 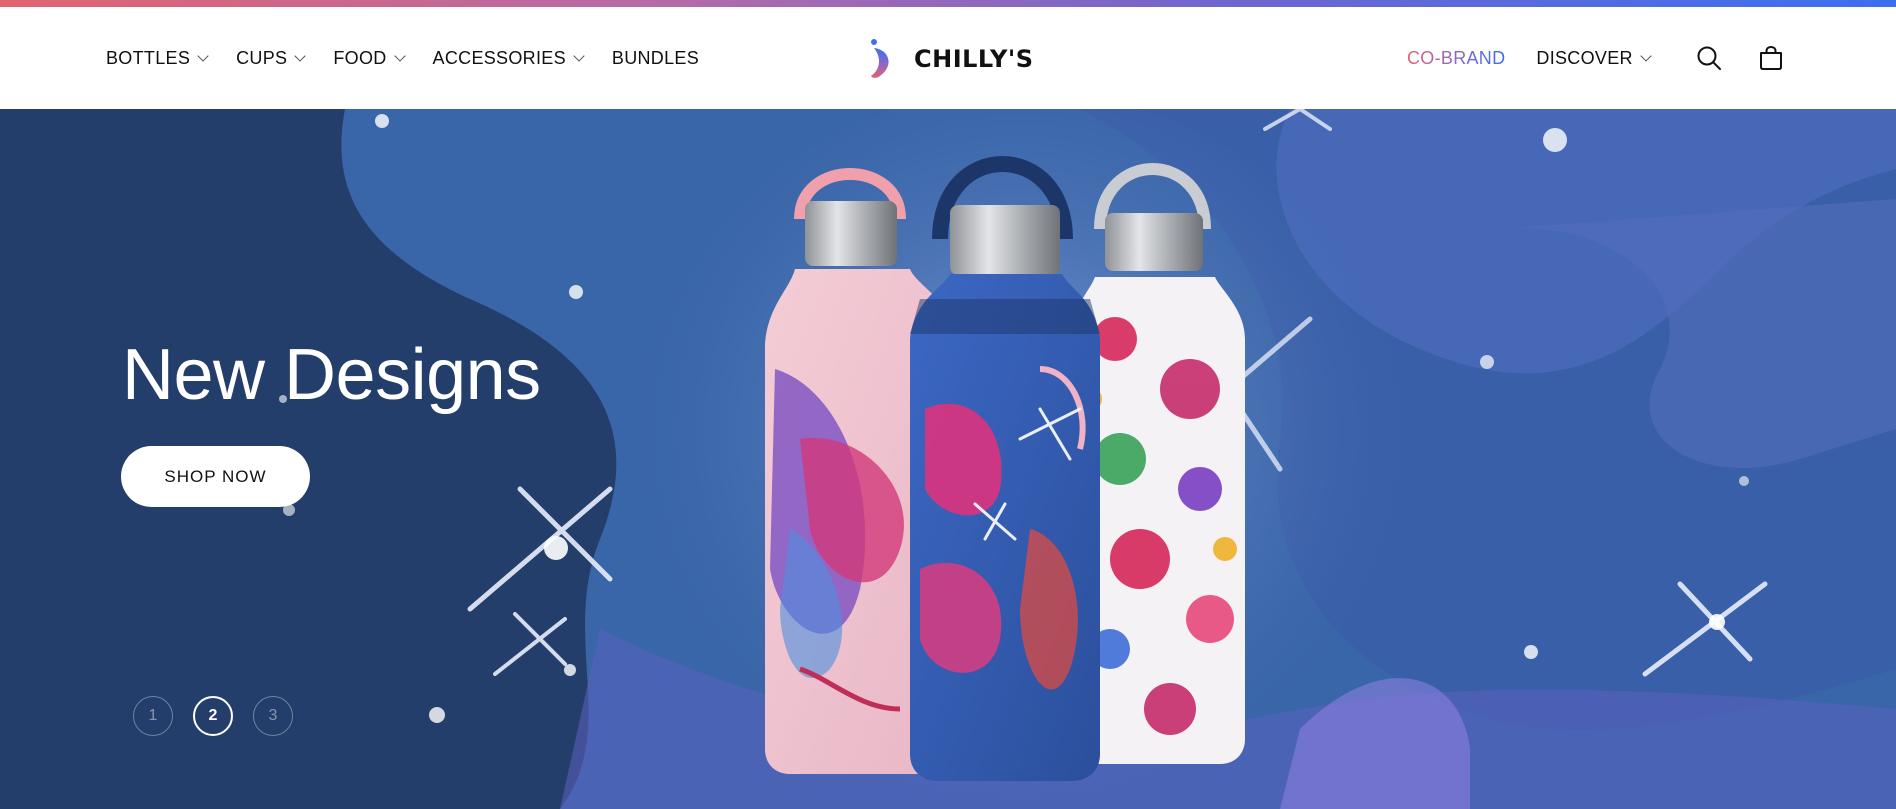 I want to click on search-button, so click(x=1709, y=58).